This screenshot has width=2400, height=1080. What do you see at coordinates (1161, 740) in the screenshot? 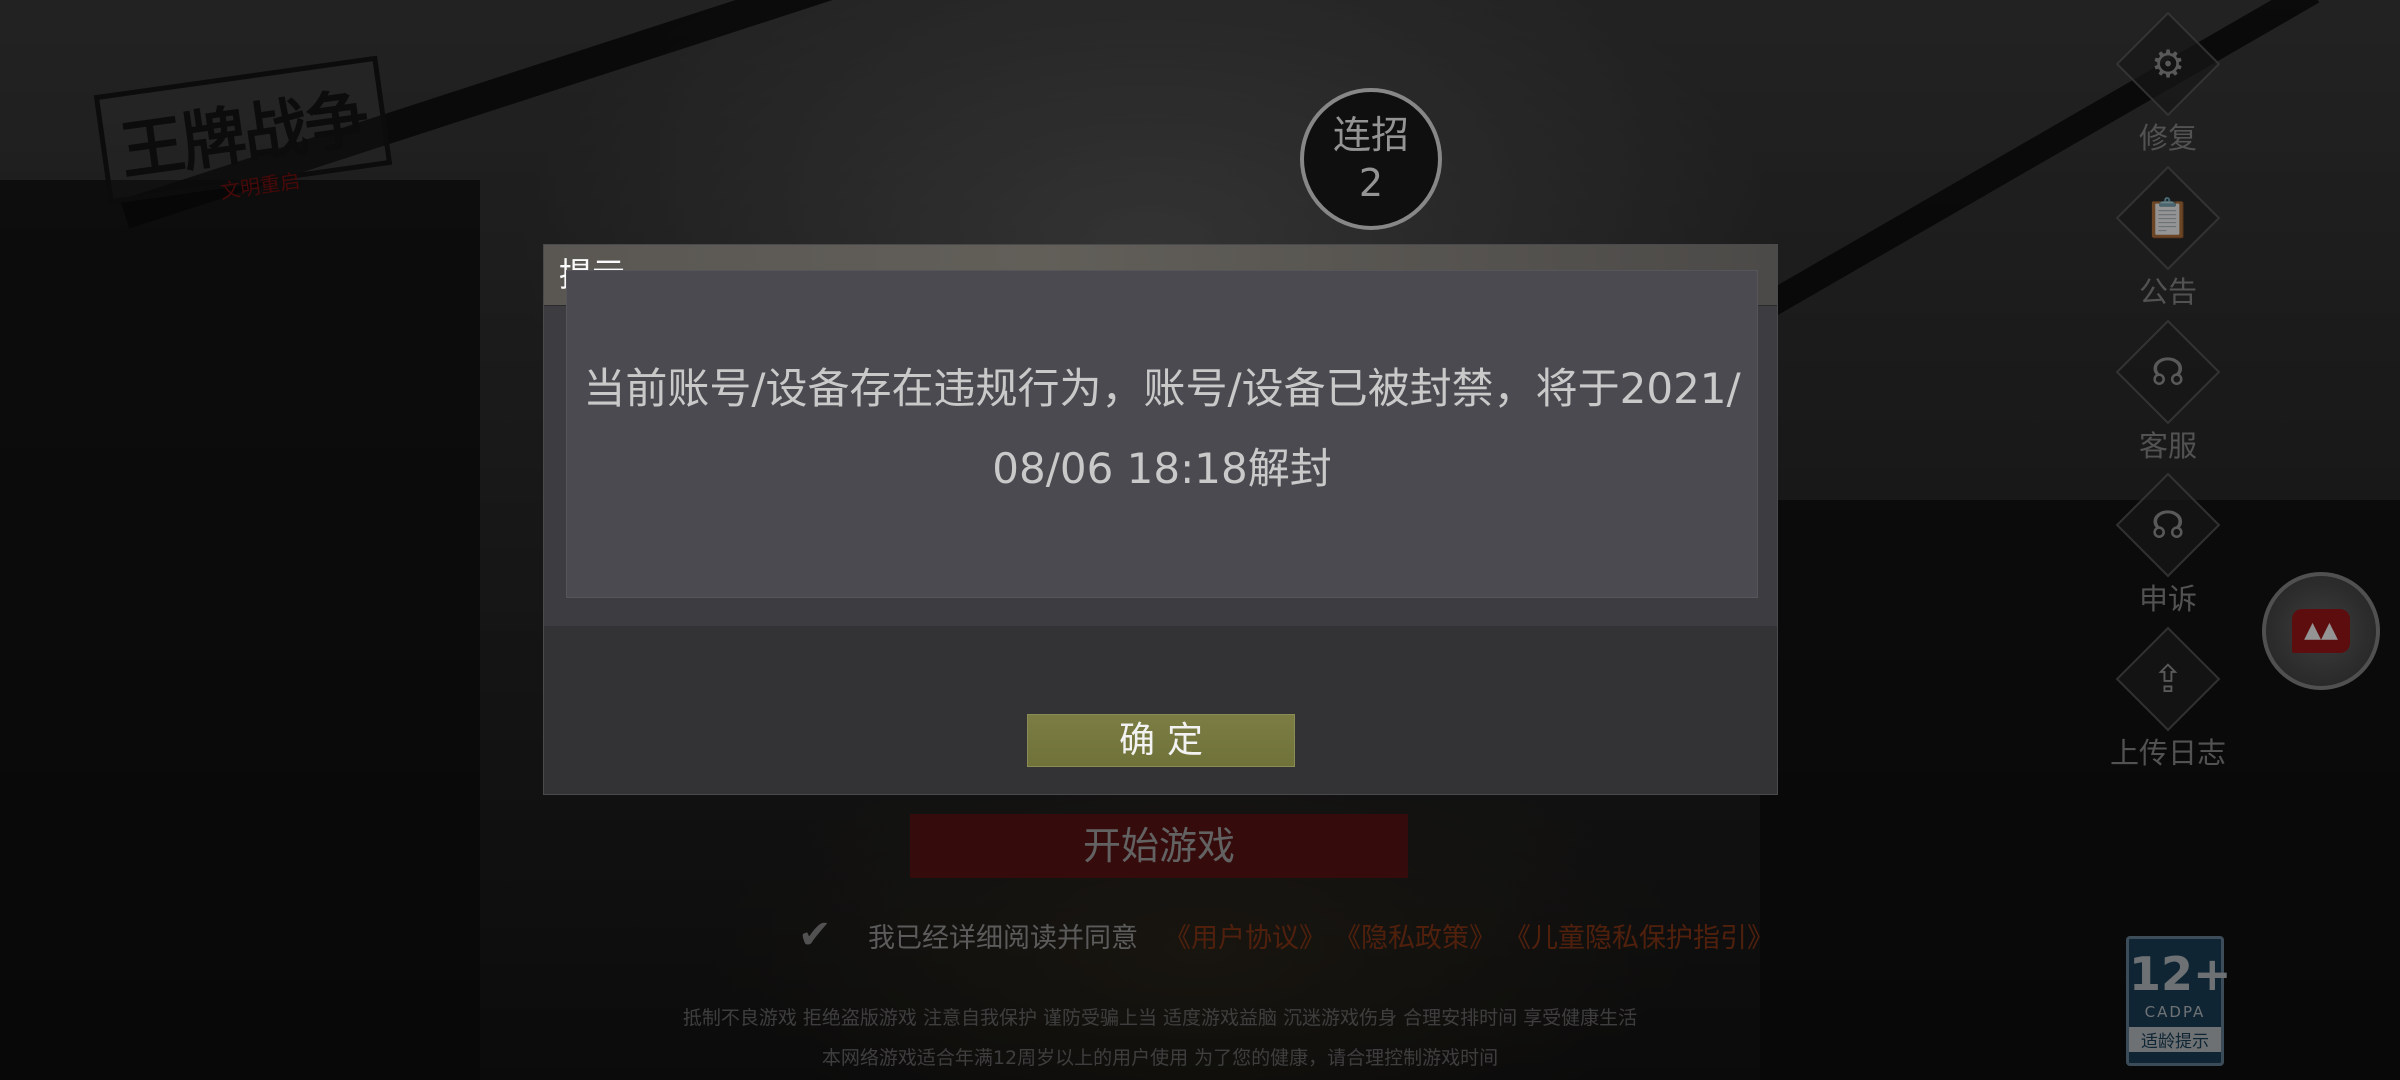
I see `confirm-button: 确定` at bounding box center [1161, 740].